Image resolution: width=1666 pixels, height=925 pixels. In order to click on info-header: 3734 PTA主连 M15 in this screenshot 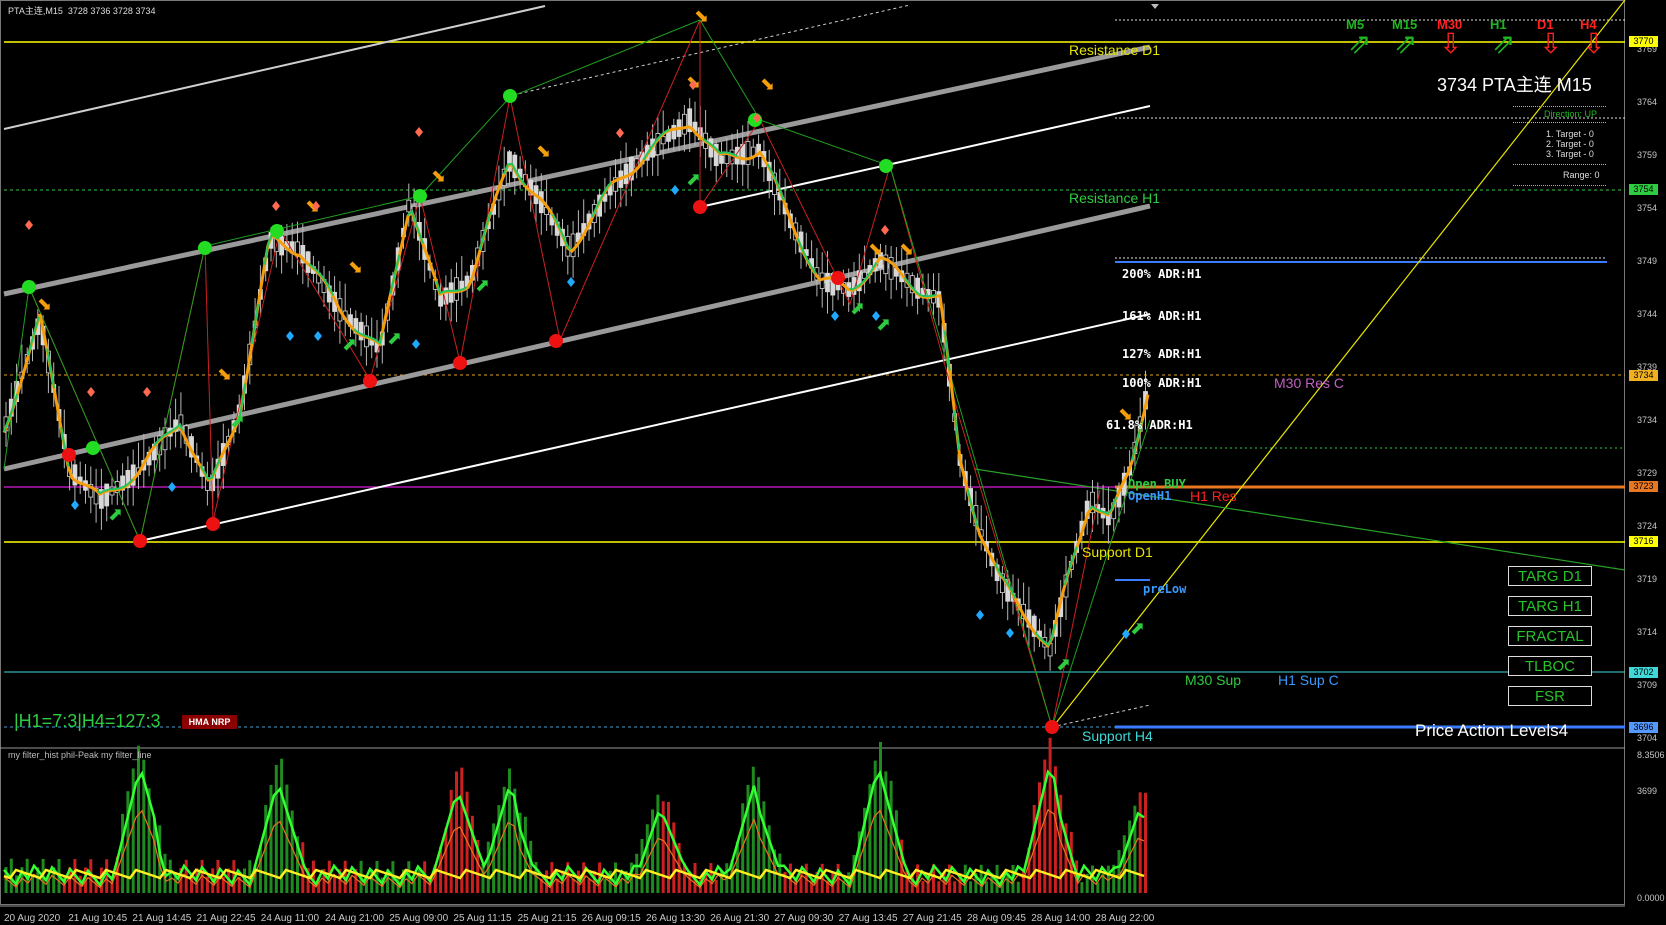, I will do `click(1514, 85)`.